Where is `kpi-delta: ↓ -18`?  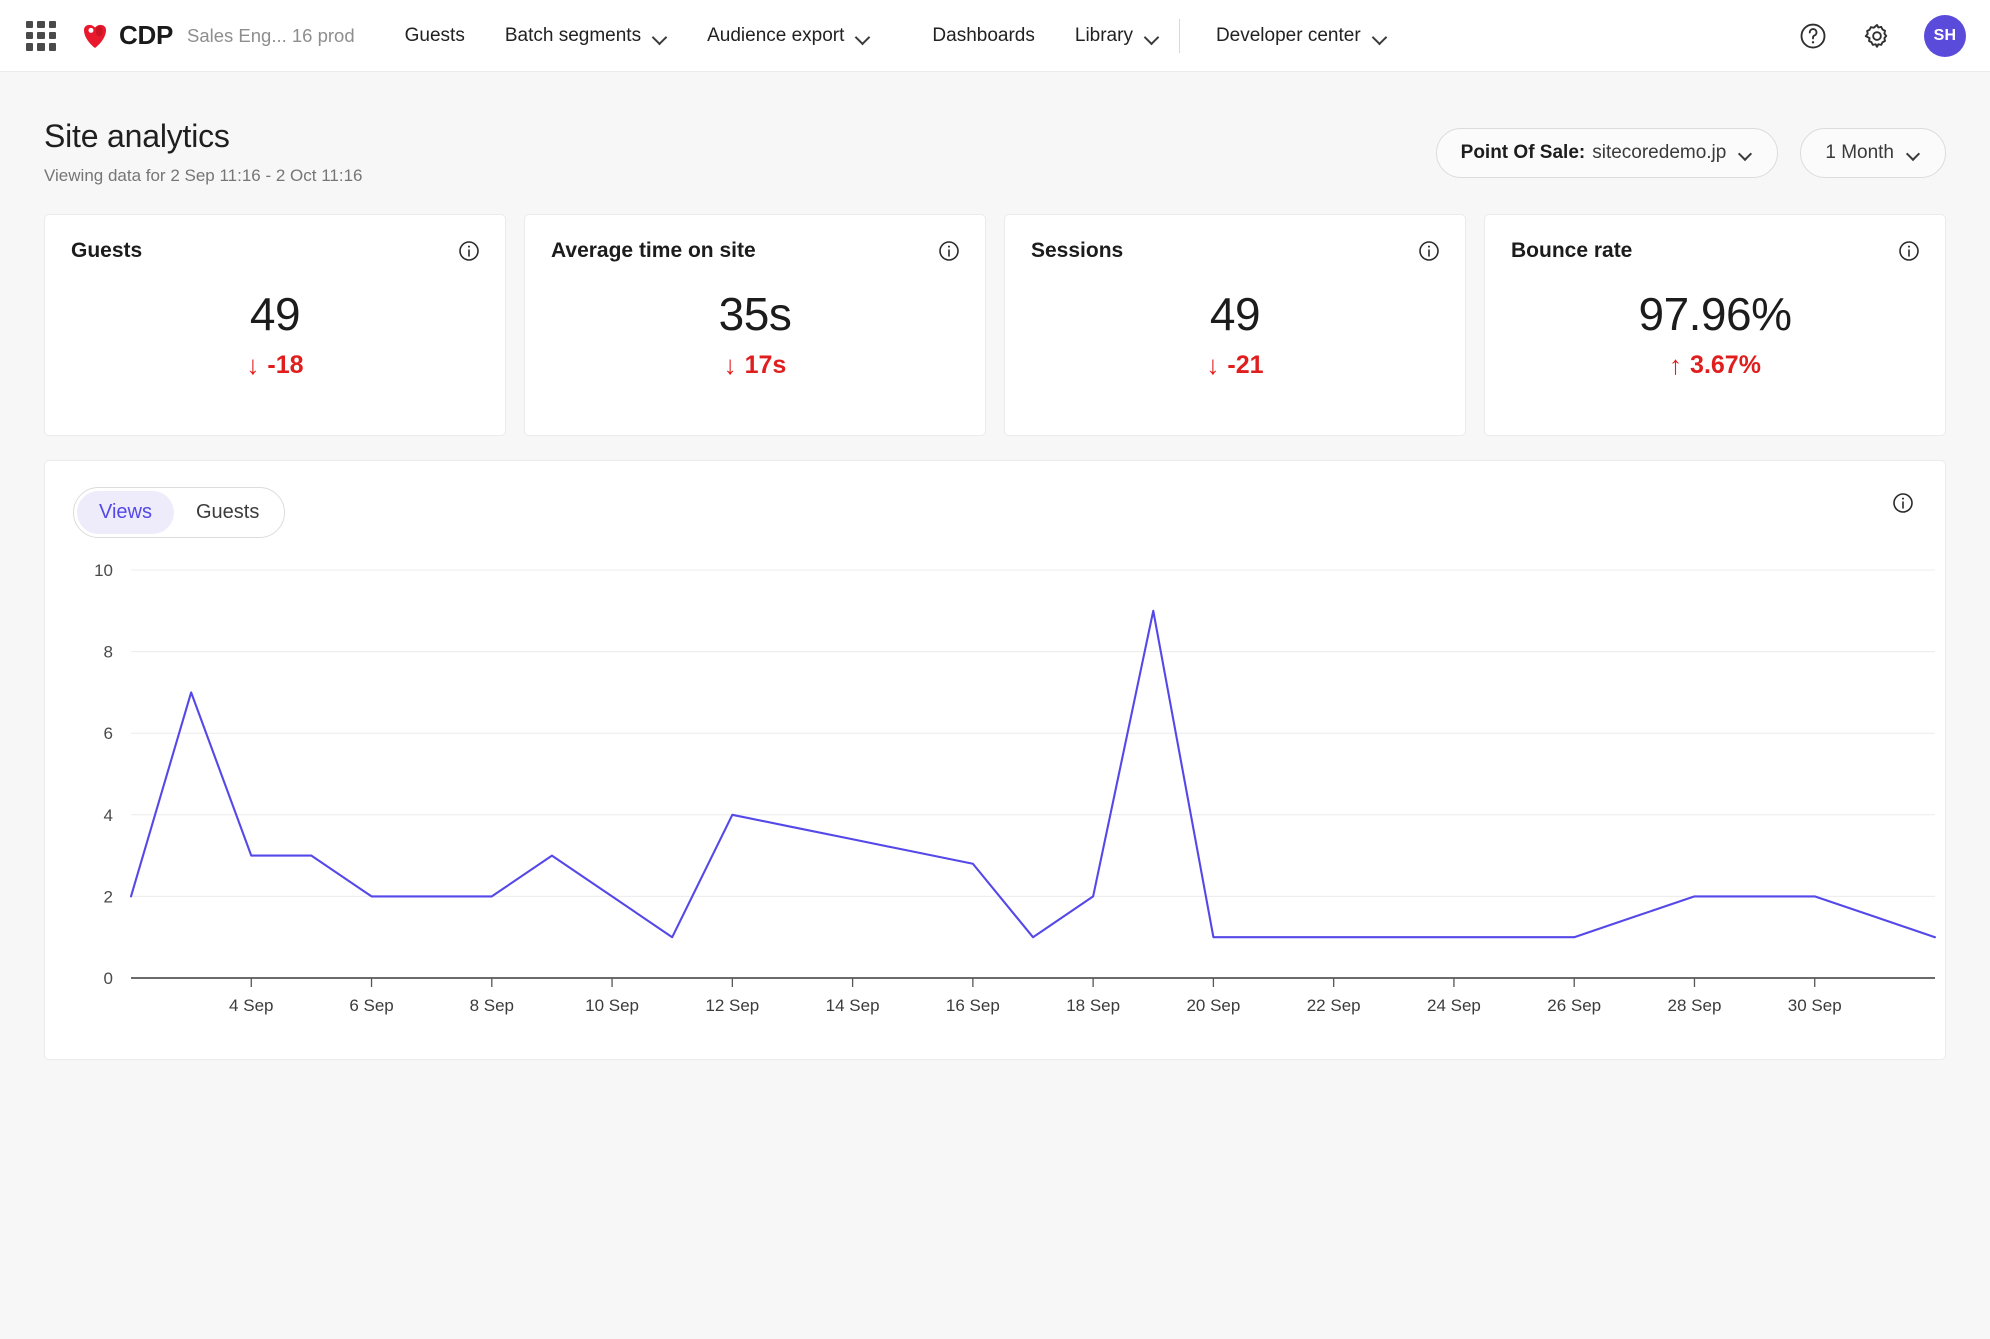 kpi-delta: ↓ -18 is located at coordinates (274, 365).